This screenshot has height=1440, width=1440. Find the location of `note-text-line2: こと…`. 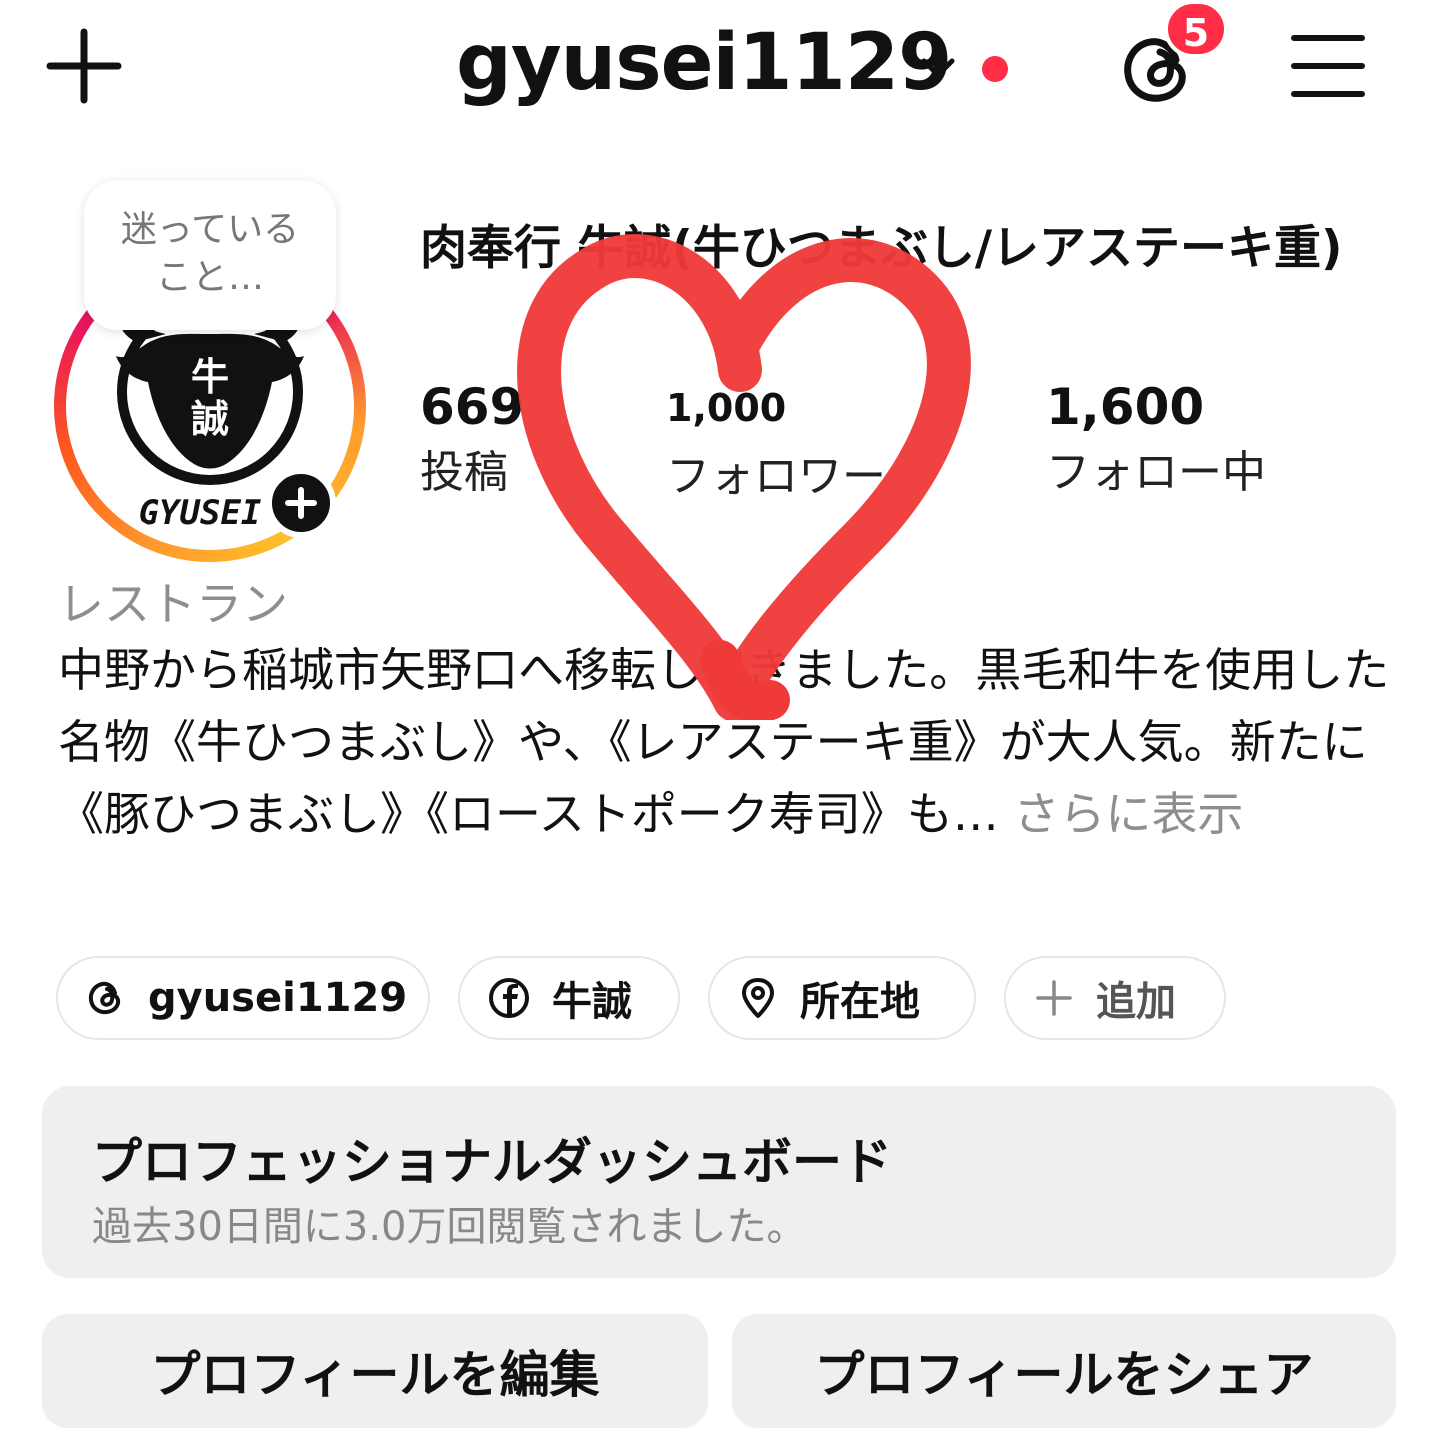

note-text-line2: こと… is located at coordinates (209, 277).